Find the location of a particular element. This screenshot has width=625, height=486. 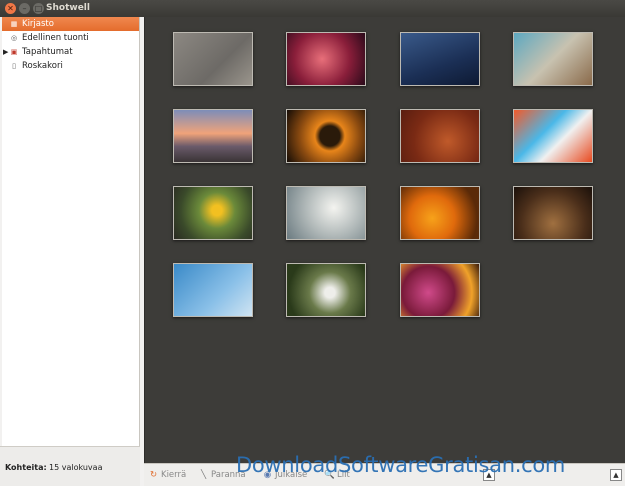

sidebar-item-library: ▦ Kirjasto is located at coordinates (70, 24).